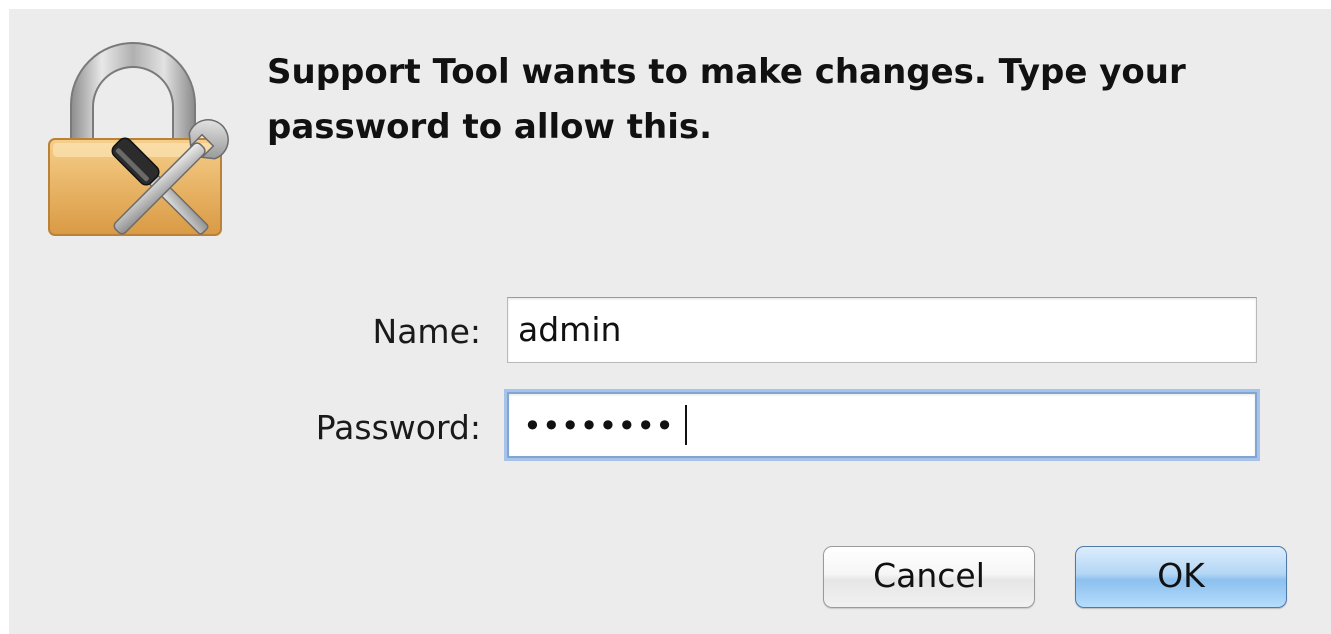 The height and width of the screenshot is (634, 1331). I want to click on name-field-value: admin, so click(570, 329).